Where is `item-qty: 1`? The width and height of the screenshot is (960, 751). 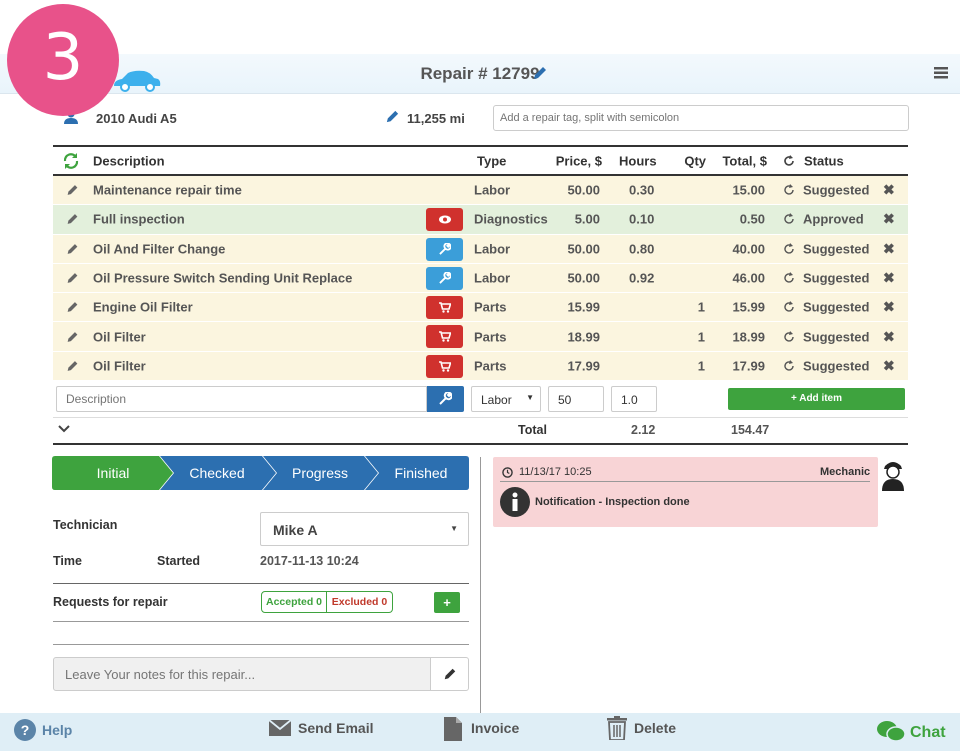 item-qty: 1 is located at coordinates (701, 366).